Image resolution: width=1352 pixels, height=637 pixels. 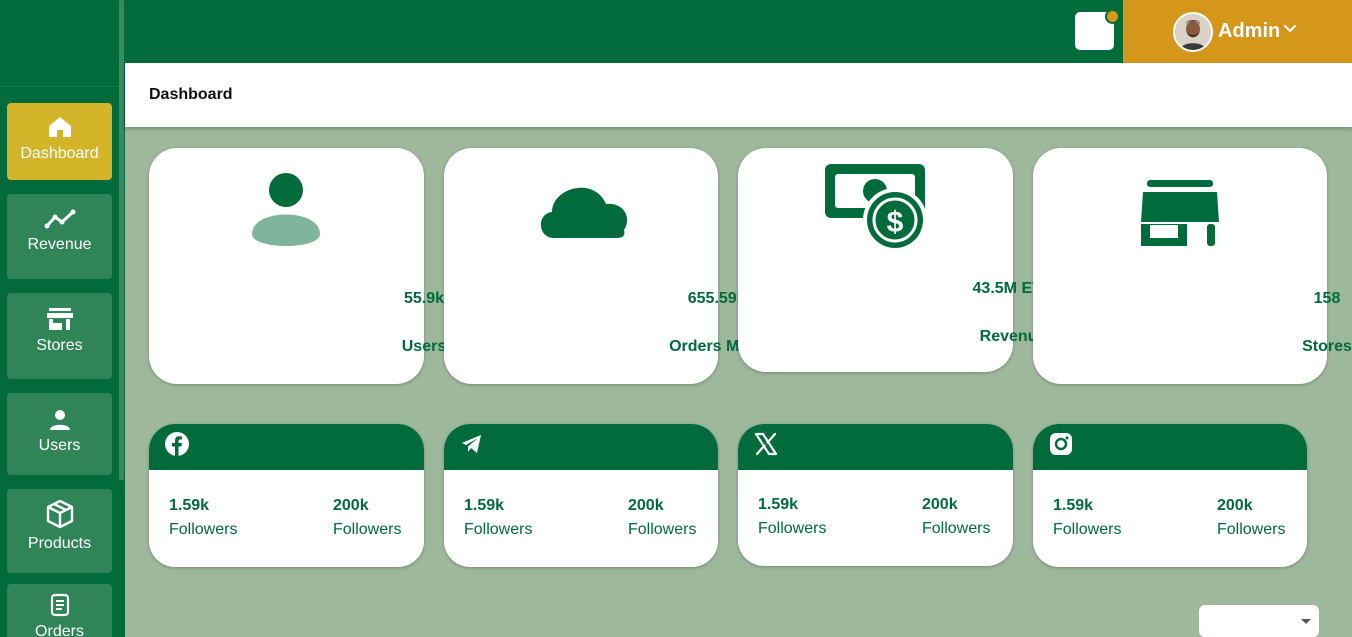 What do you see at coordinates (59, 345) in the screenshot?
I see `sidebar-item-label: Stores` at bounding box center [59, 345].